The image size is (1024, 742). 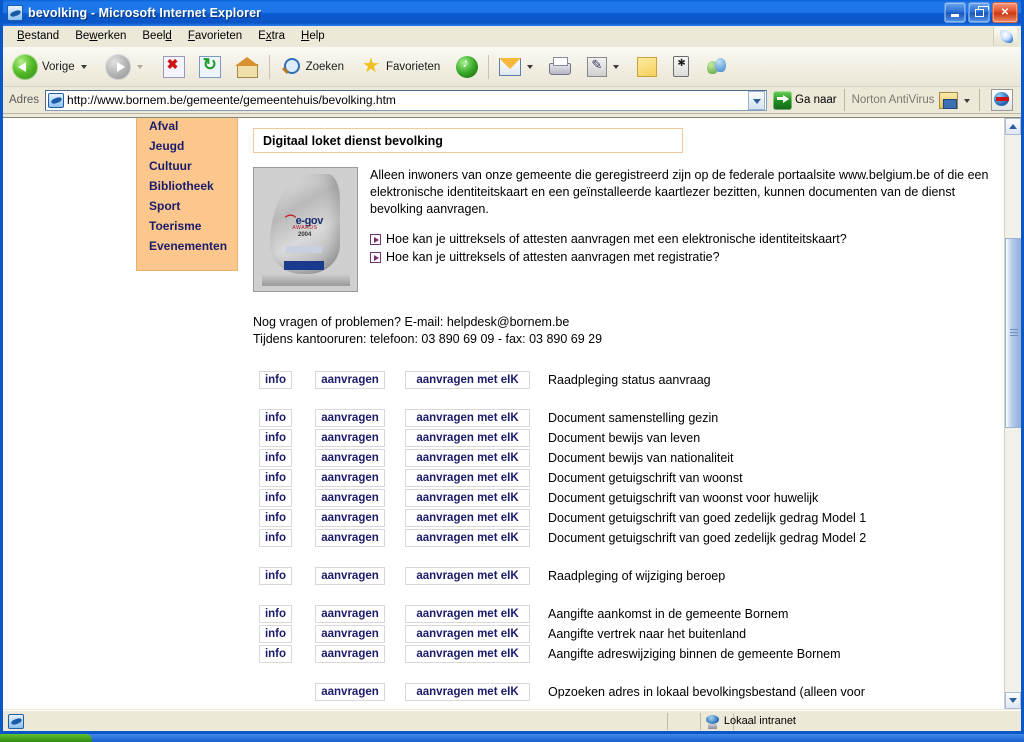 What do you see at coordinates (140, 66) in the screenshot?
I see `forward-history-chevron-icon` at bounding box center [140, 66].